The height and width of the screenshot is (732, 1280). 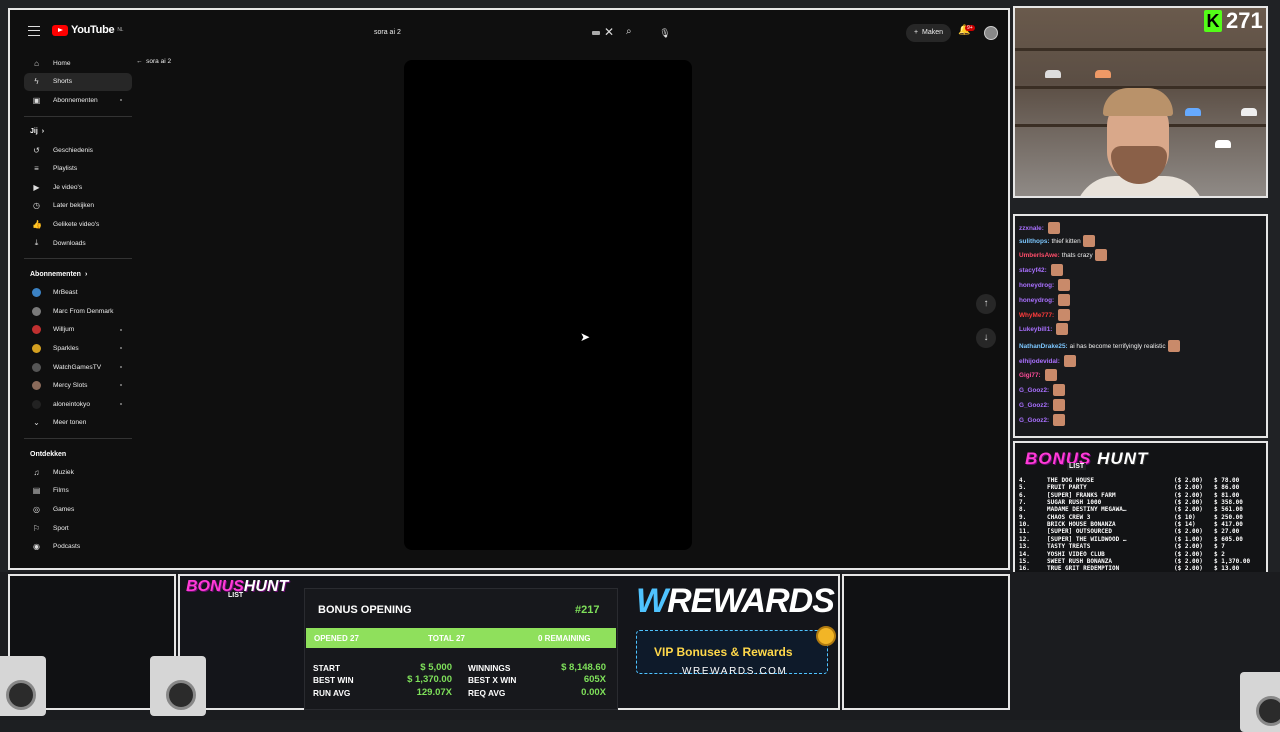 What do you see at coordinates (78, 243) in the screenshot?
I see `sidebar-item-downloads: ⤓ Downloads` at bounding box center [78, 243].